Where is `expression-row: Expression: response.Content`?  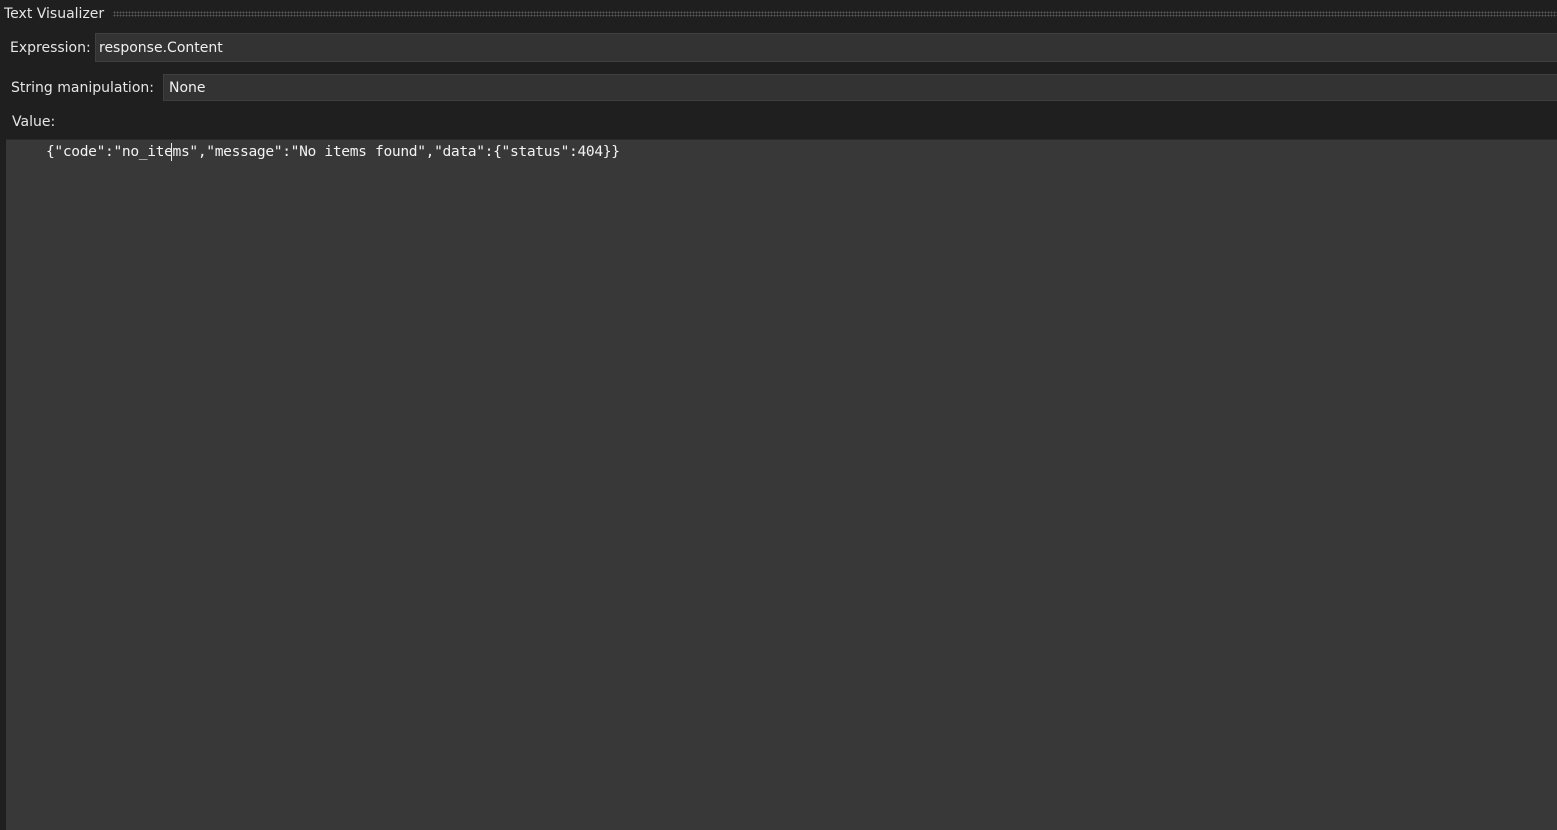
expression-row: Expression: response.Content is located at coordinates (778, 47).